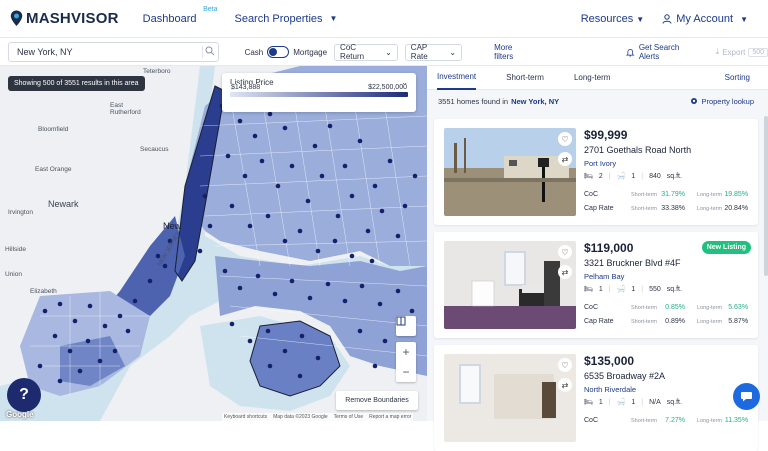 The image size is (768, 451). What do you see at coordinates (727, 101) in the screenshot?
I see `property-lookup-label: Property lookup` at bounding box center [727, 101].